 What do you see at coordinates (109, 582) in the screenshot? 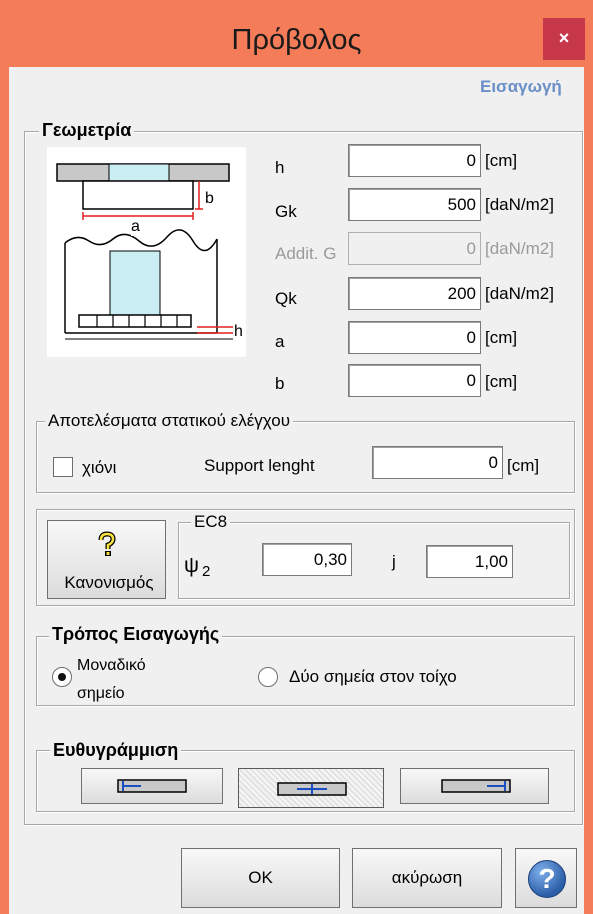
I see `regulations-button-label: Κανονισμός` at bounding box center [109, 582].